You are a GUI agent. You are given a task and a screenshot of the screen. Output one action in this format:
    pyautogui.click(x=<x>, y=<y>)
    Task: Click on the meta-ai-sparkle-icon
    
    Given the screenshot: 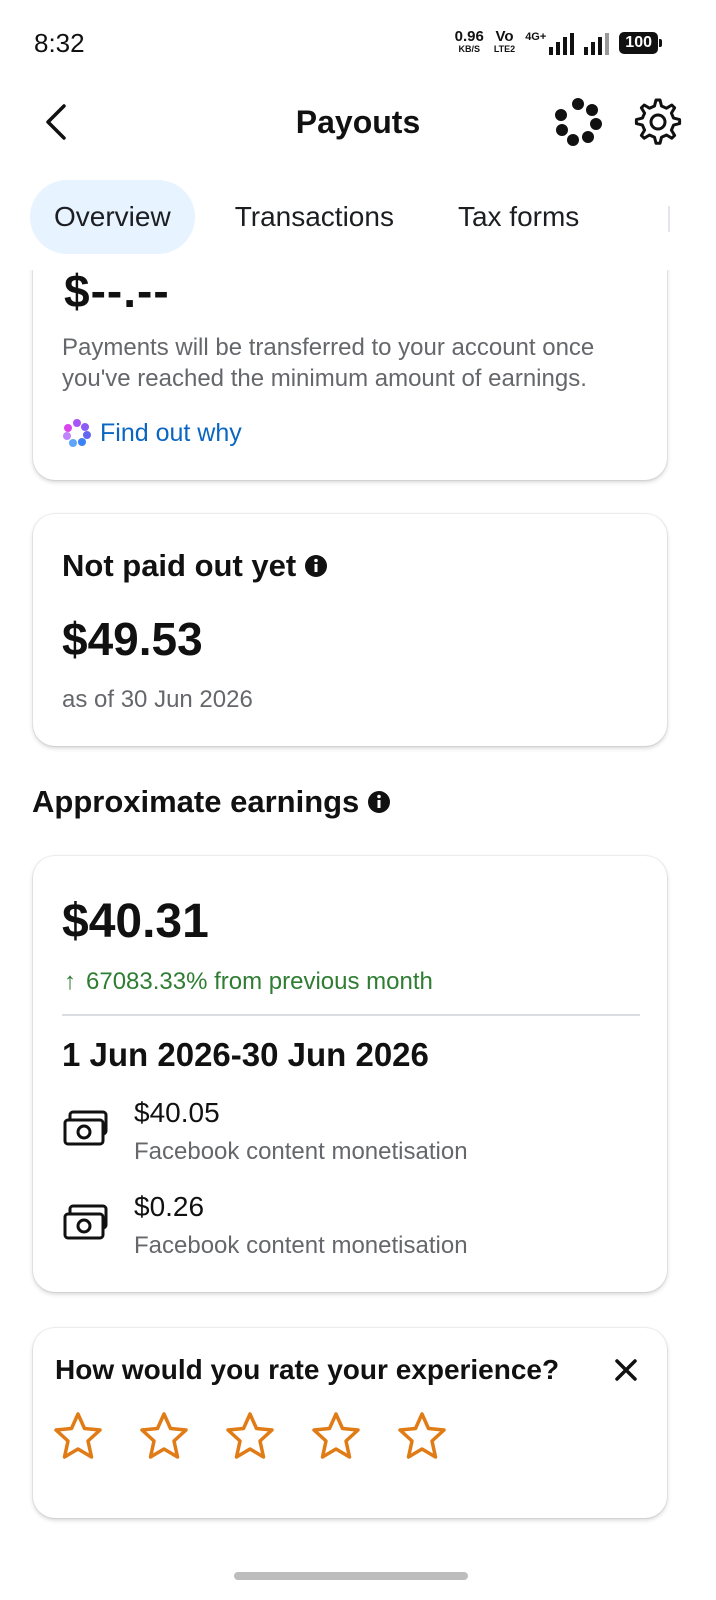 What is the action you would take?
    pyautogui.click(x=77, y=433)
    